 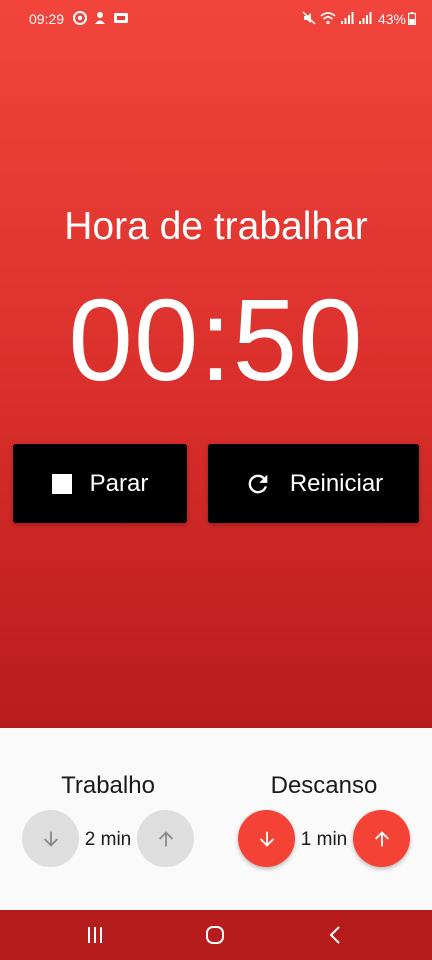 I want to click on status-right-icons, so click(x=337, y=18).